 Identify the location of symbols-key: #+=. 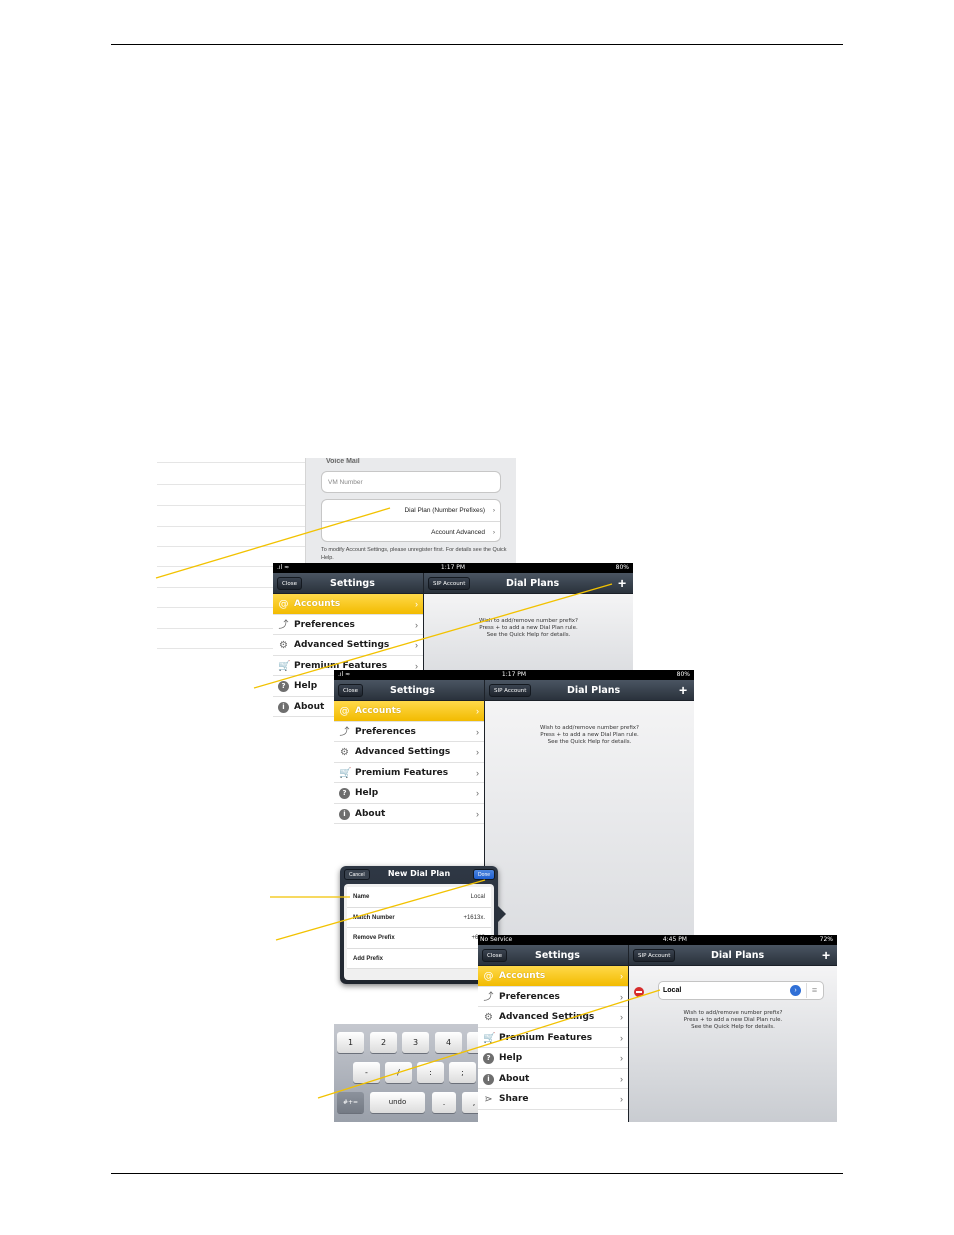
(350, 1102).